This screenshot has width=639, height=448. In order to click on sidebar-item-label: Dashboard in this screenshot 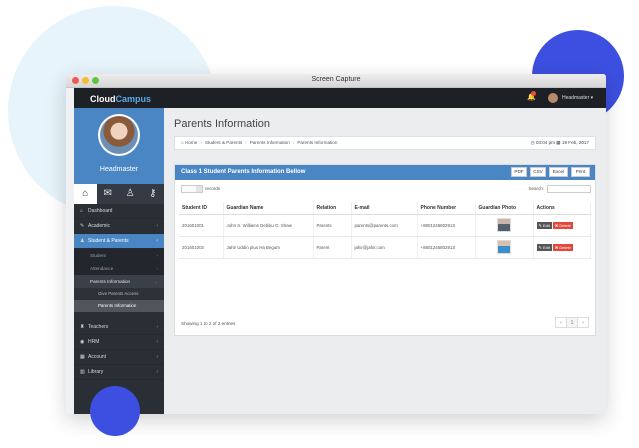, I will do `click(100, 211)`.